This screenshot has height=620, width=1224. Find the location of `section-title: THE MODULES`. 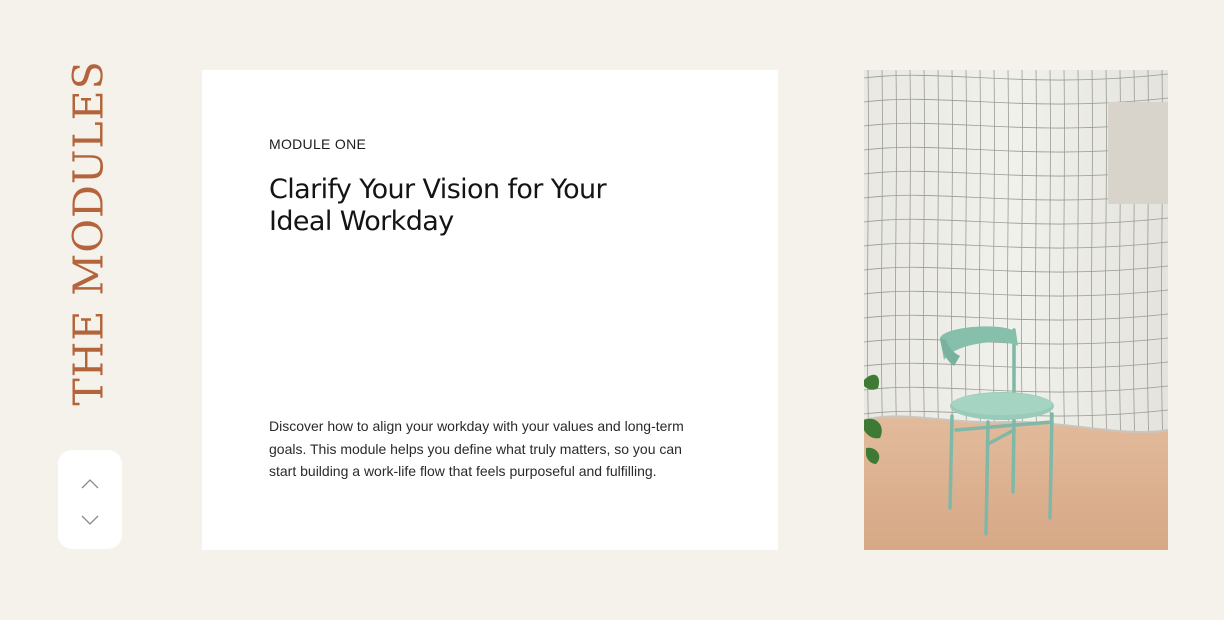

section-title: THE MODULES is located at coordinates (89, 232).